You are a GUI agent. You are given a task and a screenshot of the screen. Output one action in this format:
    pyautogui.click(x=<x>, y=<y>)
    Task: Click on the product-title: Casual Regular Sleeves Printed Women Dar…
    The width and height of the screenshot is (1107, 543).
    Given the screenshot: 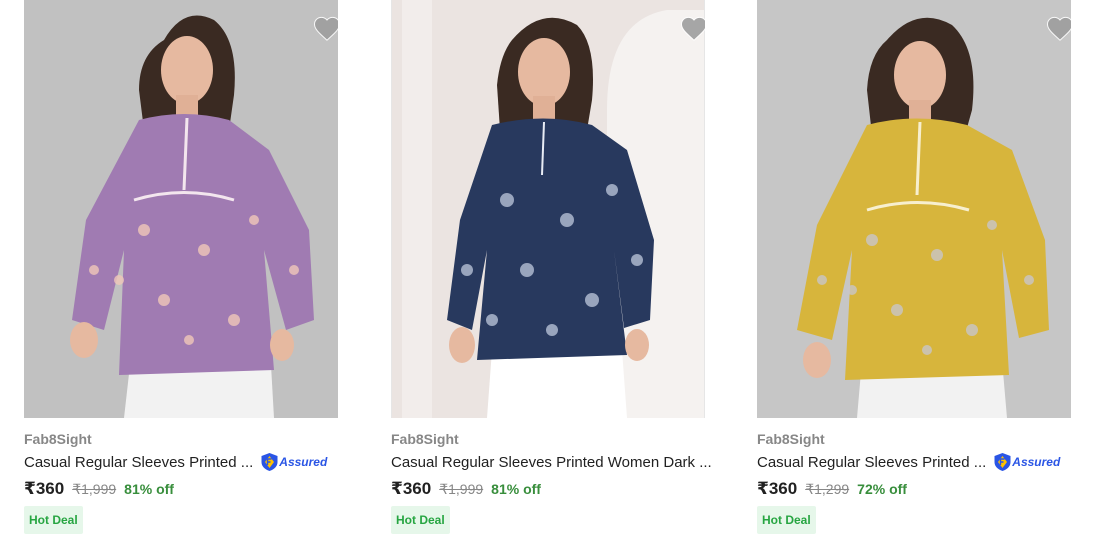 What is the action you would take?
    pyautogui.click(x=551, y=462)
    